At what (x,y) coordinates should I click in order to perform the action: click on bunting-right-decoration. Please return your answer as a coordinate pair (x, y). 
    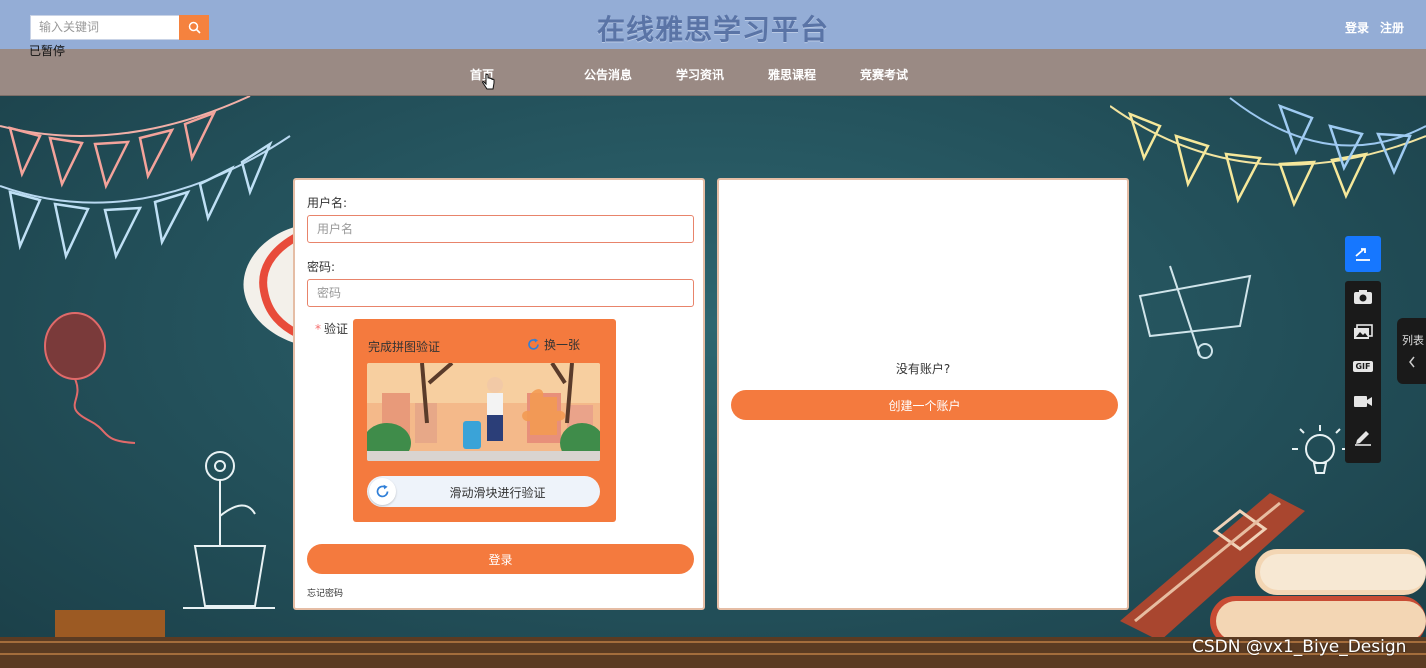
    Looking at the image, I should click on (1268, 152).